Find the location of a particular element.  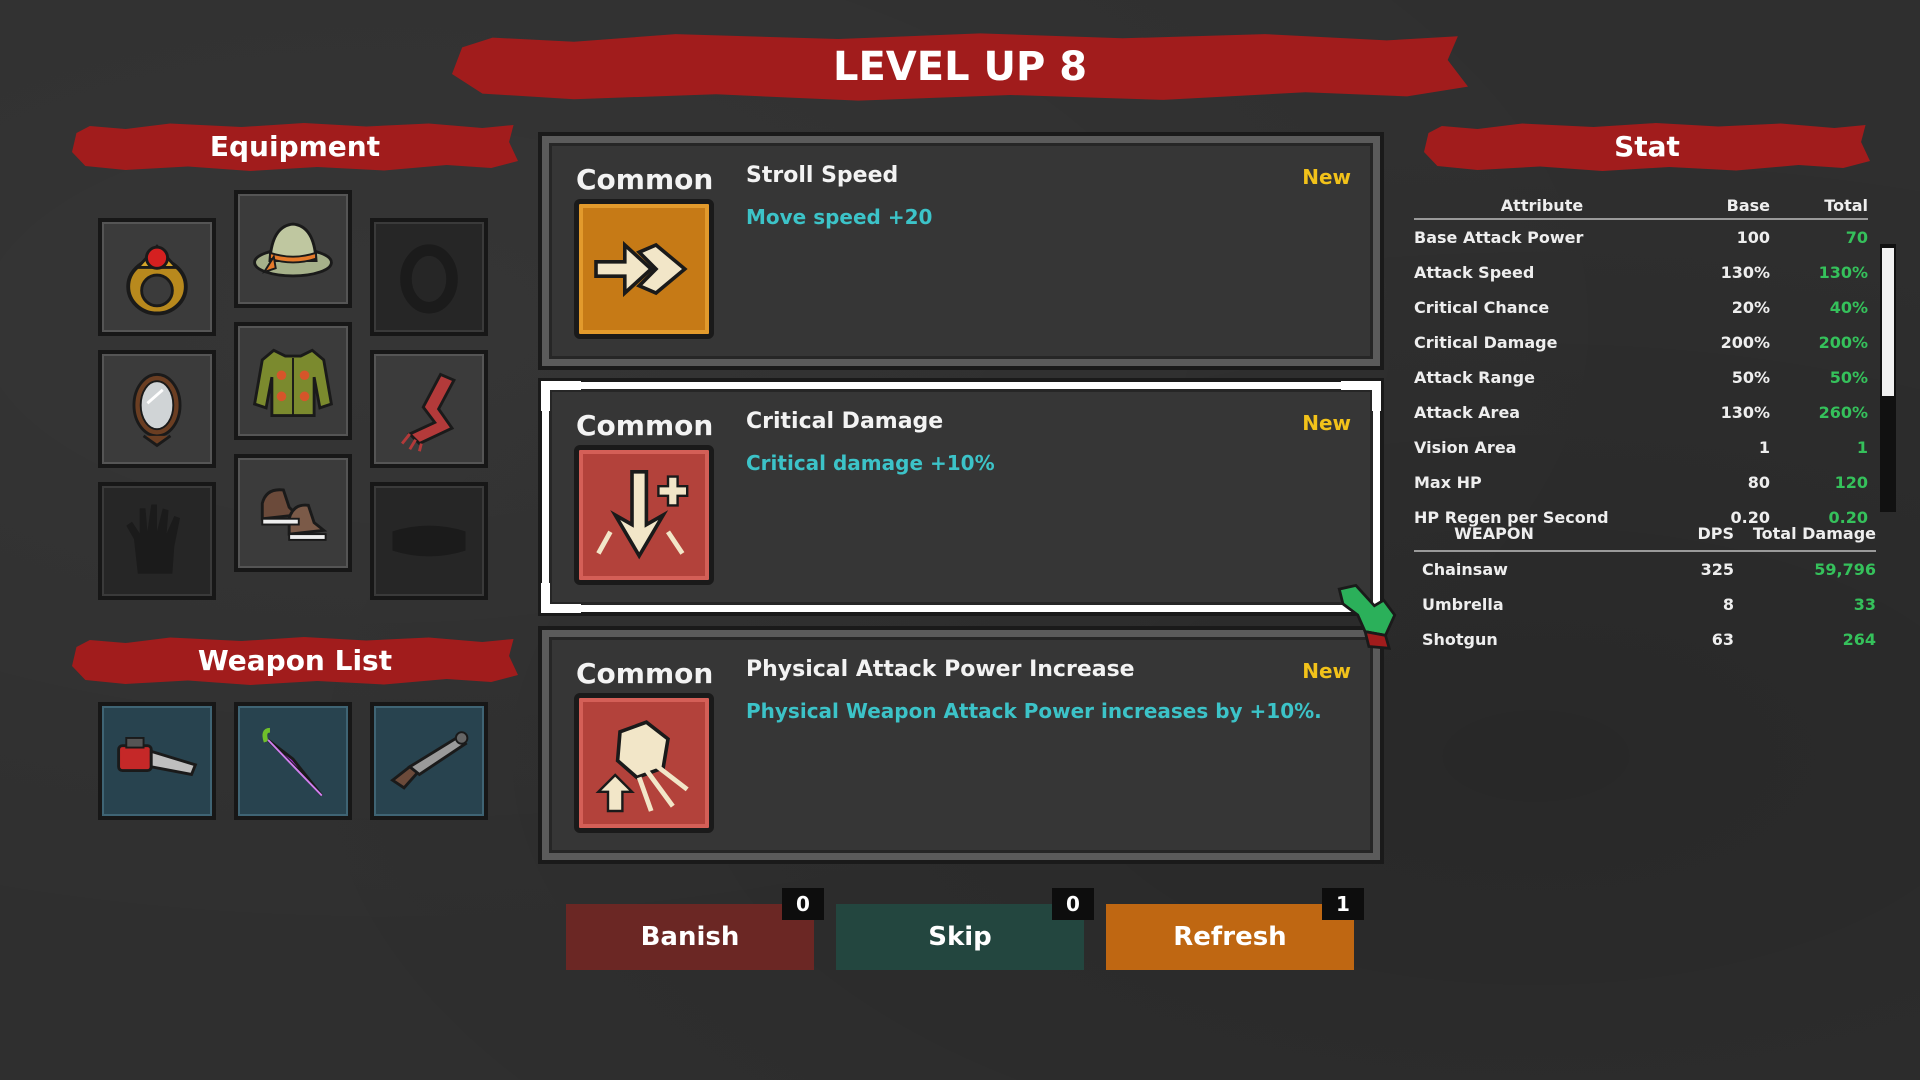

weapon-total-damage: 33 is located at coordinates (1864, 604).